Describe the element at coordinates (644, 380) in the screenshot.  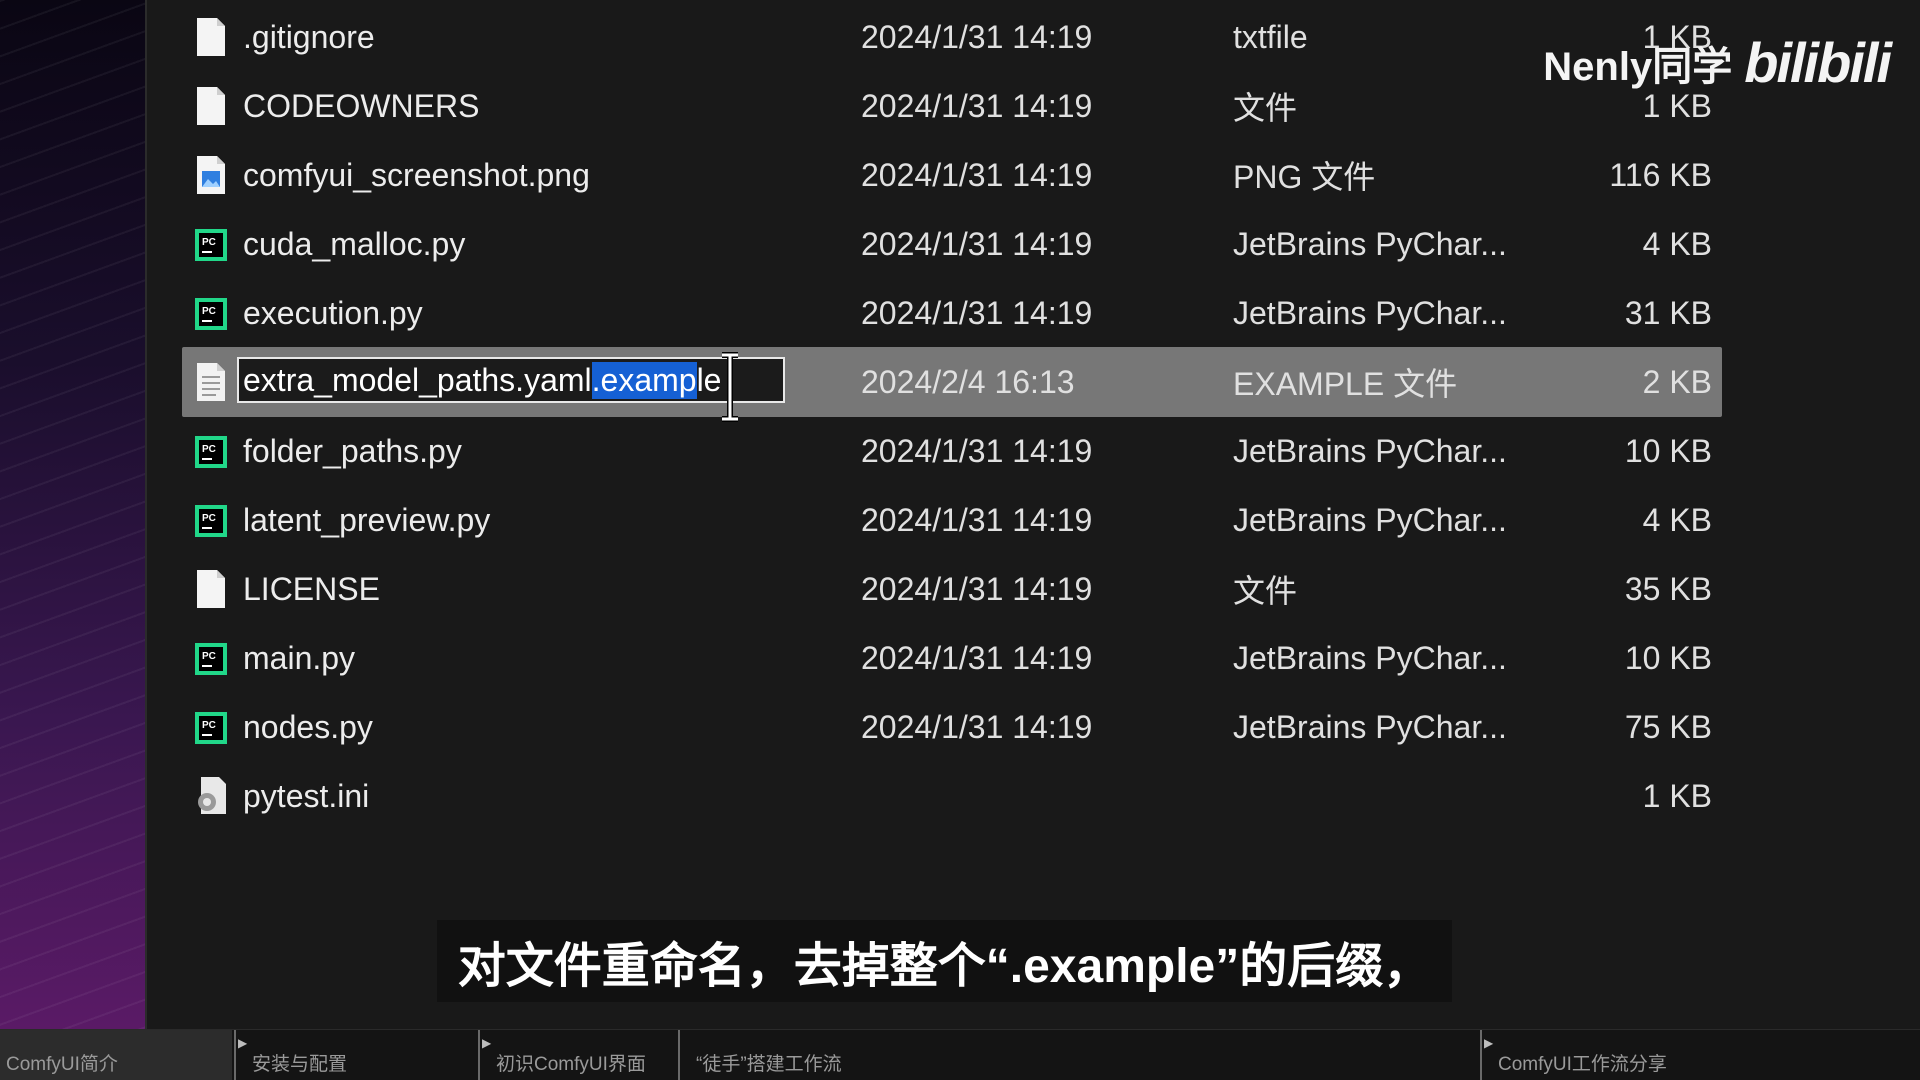
I see `rename-selected-text: .examp` at that location.